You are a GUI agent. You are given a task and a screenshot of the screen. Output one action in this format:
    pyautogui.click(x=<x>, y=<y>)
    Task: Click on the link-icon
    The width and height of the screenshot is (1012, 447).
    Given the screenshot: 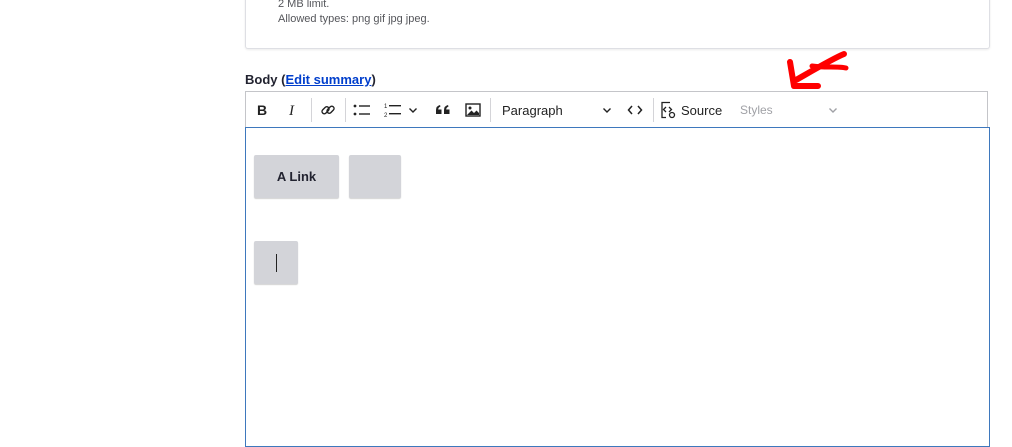 What is the action you would take?
    pyautogui.click(x=328, y=110)
    